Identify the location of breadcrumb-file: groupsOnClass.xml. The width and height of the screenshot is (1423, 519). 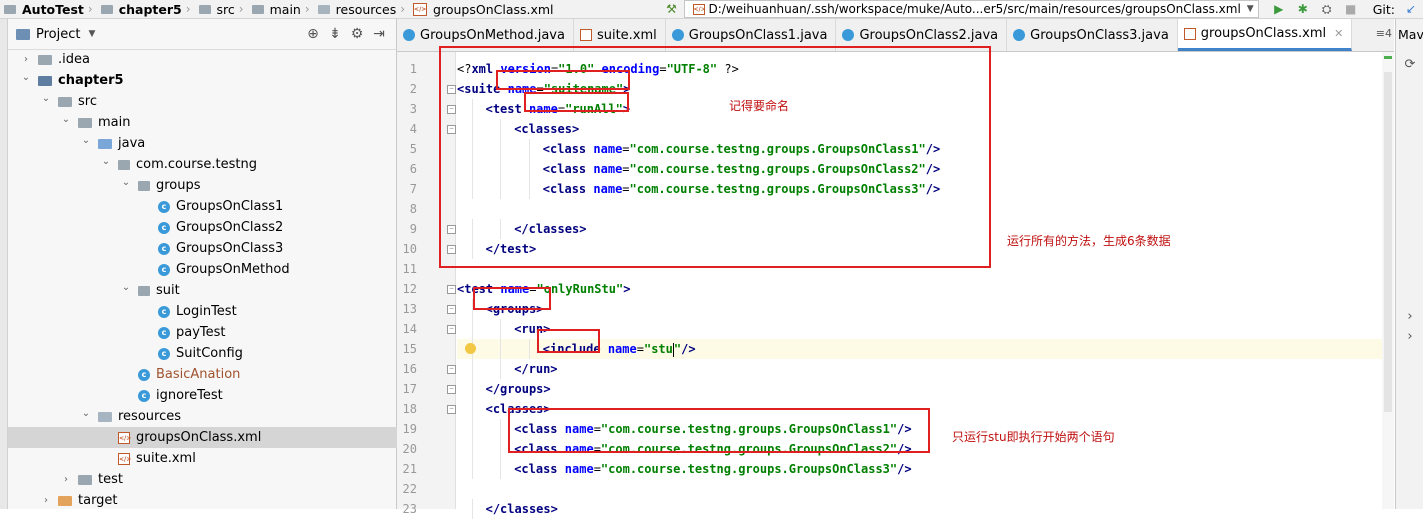
(493, 9).